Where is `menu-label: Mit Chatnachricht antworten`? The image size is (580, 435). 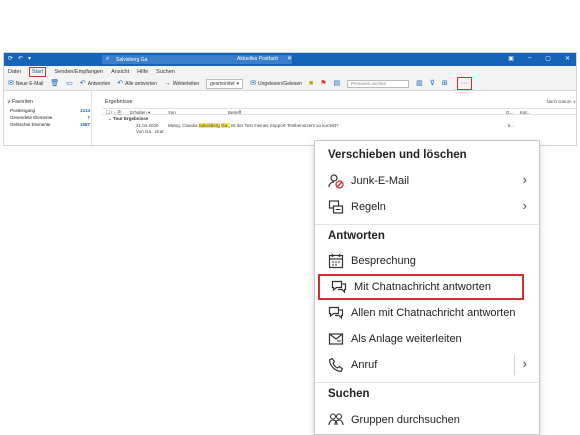 menu-label: Mit Chatnachricht antworten is located at coordinates (422, 287).